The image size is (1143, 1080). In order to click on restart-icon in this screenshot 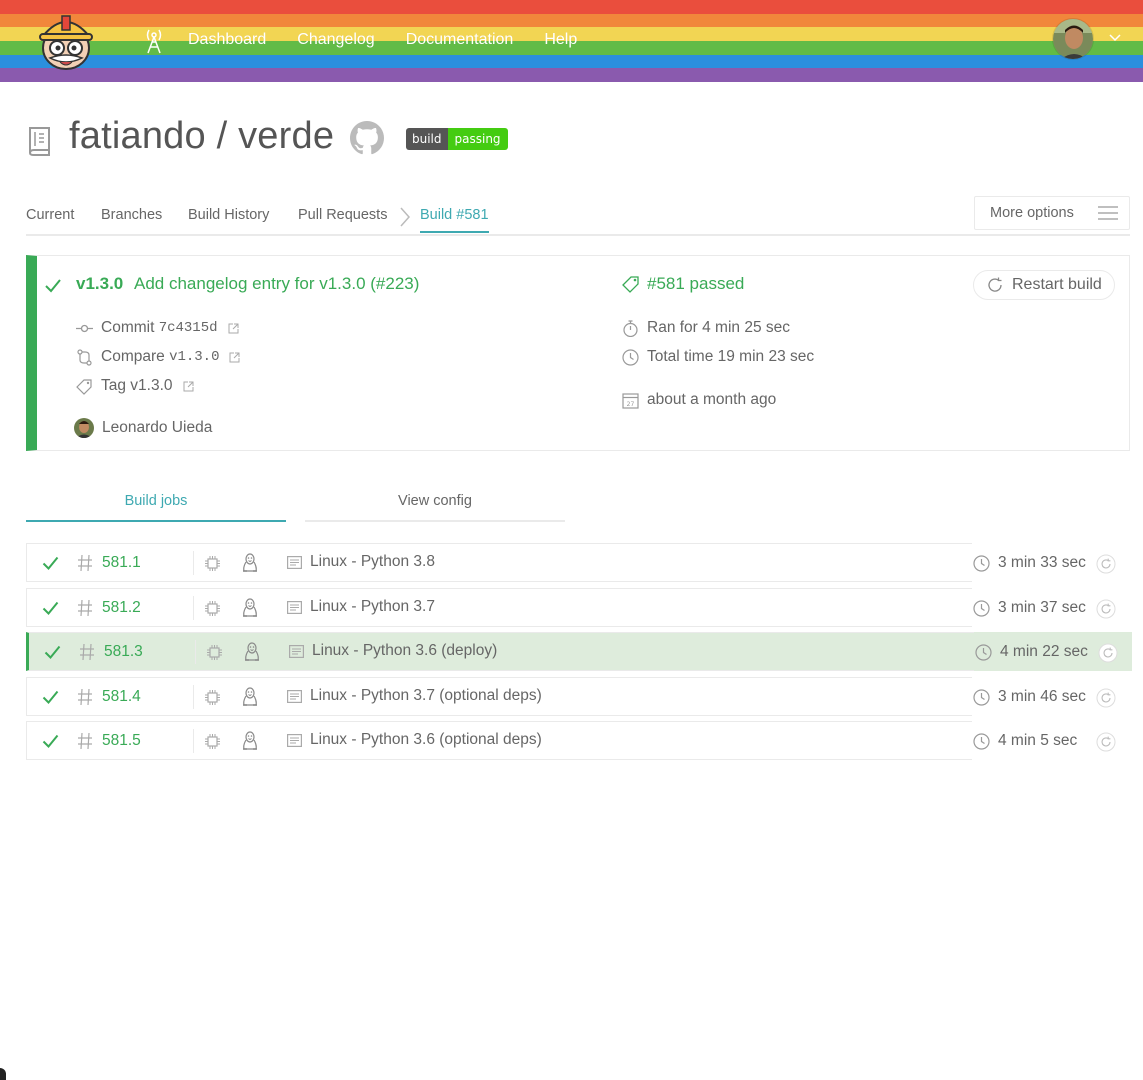, I will do `click(995, 285)`.